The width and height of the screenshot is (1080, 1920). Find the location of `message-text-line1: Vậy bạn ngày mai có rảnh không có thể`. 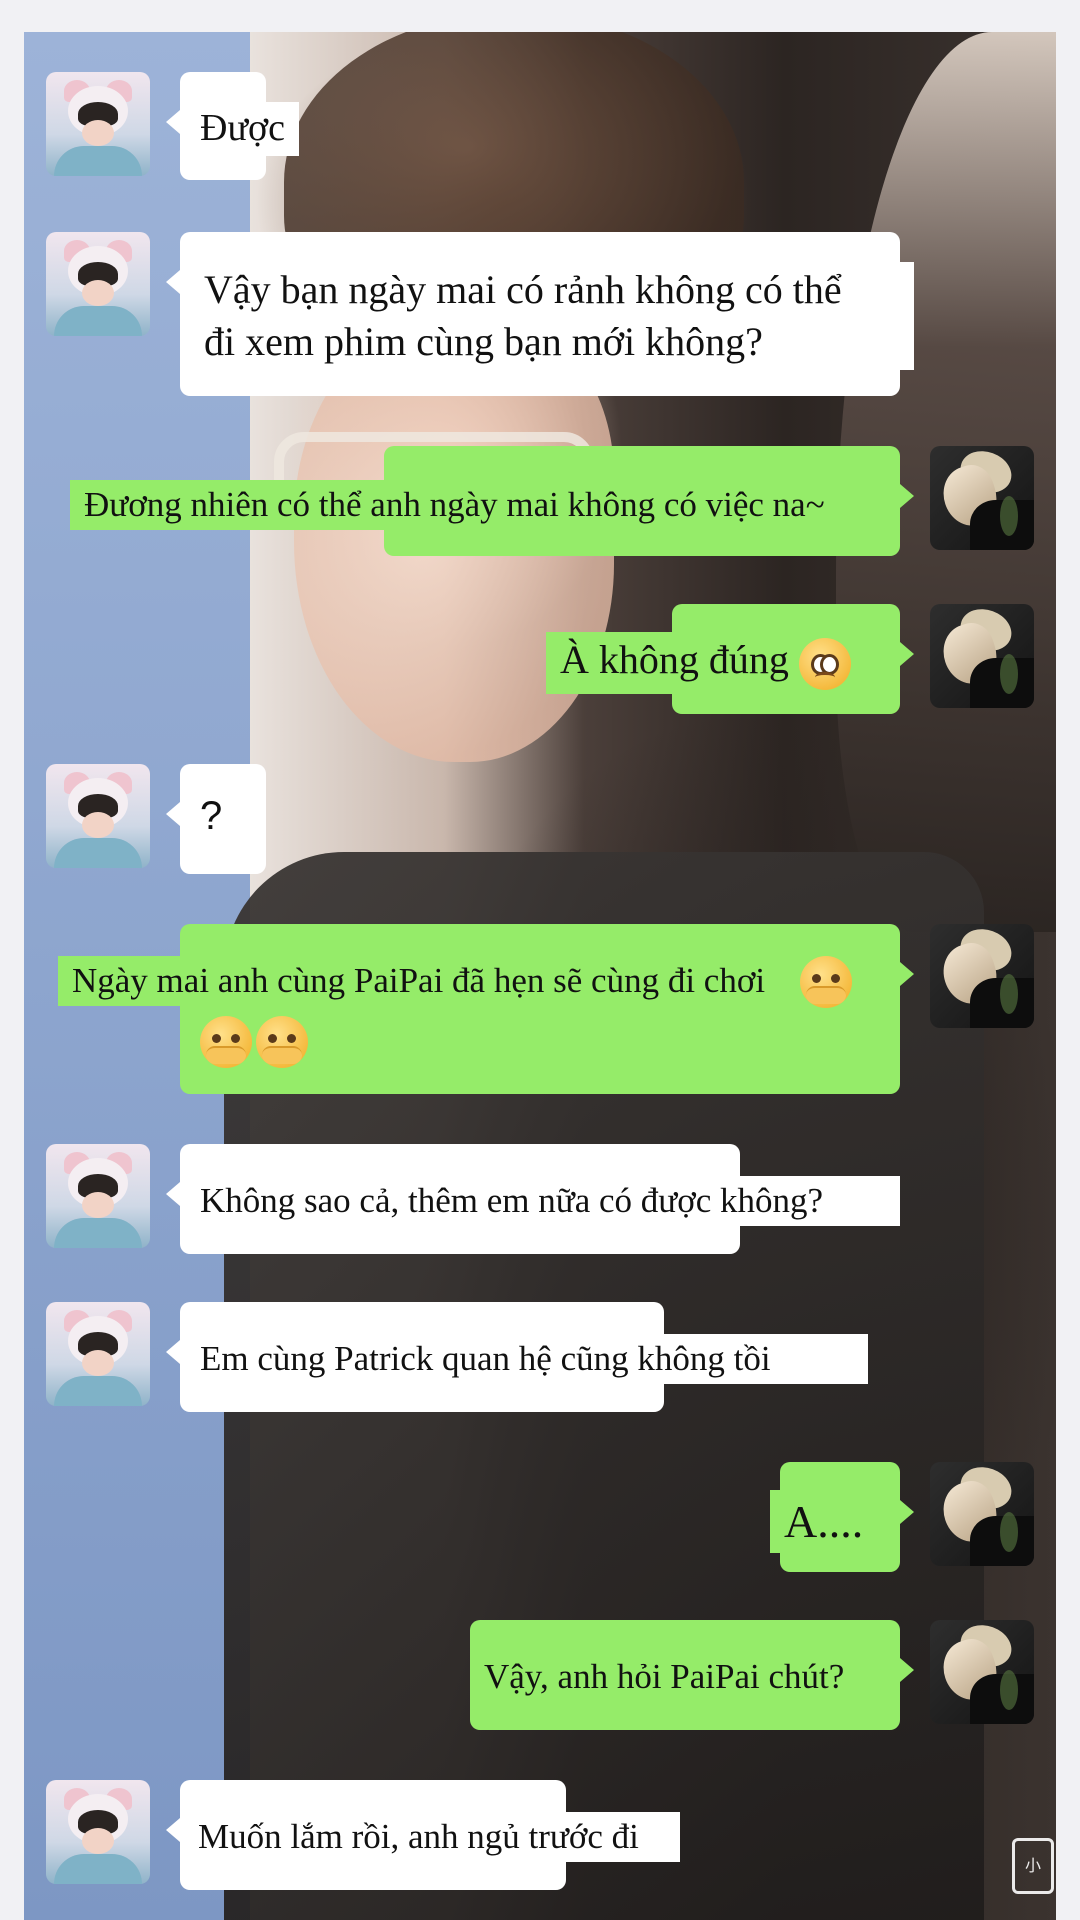

message-text-line1: Vậy bạn ngày mai có rảnh không có thể is located at coordinates (552, 290).